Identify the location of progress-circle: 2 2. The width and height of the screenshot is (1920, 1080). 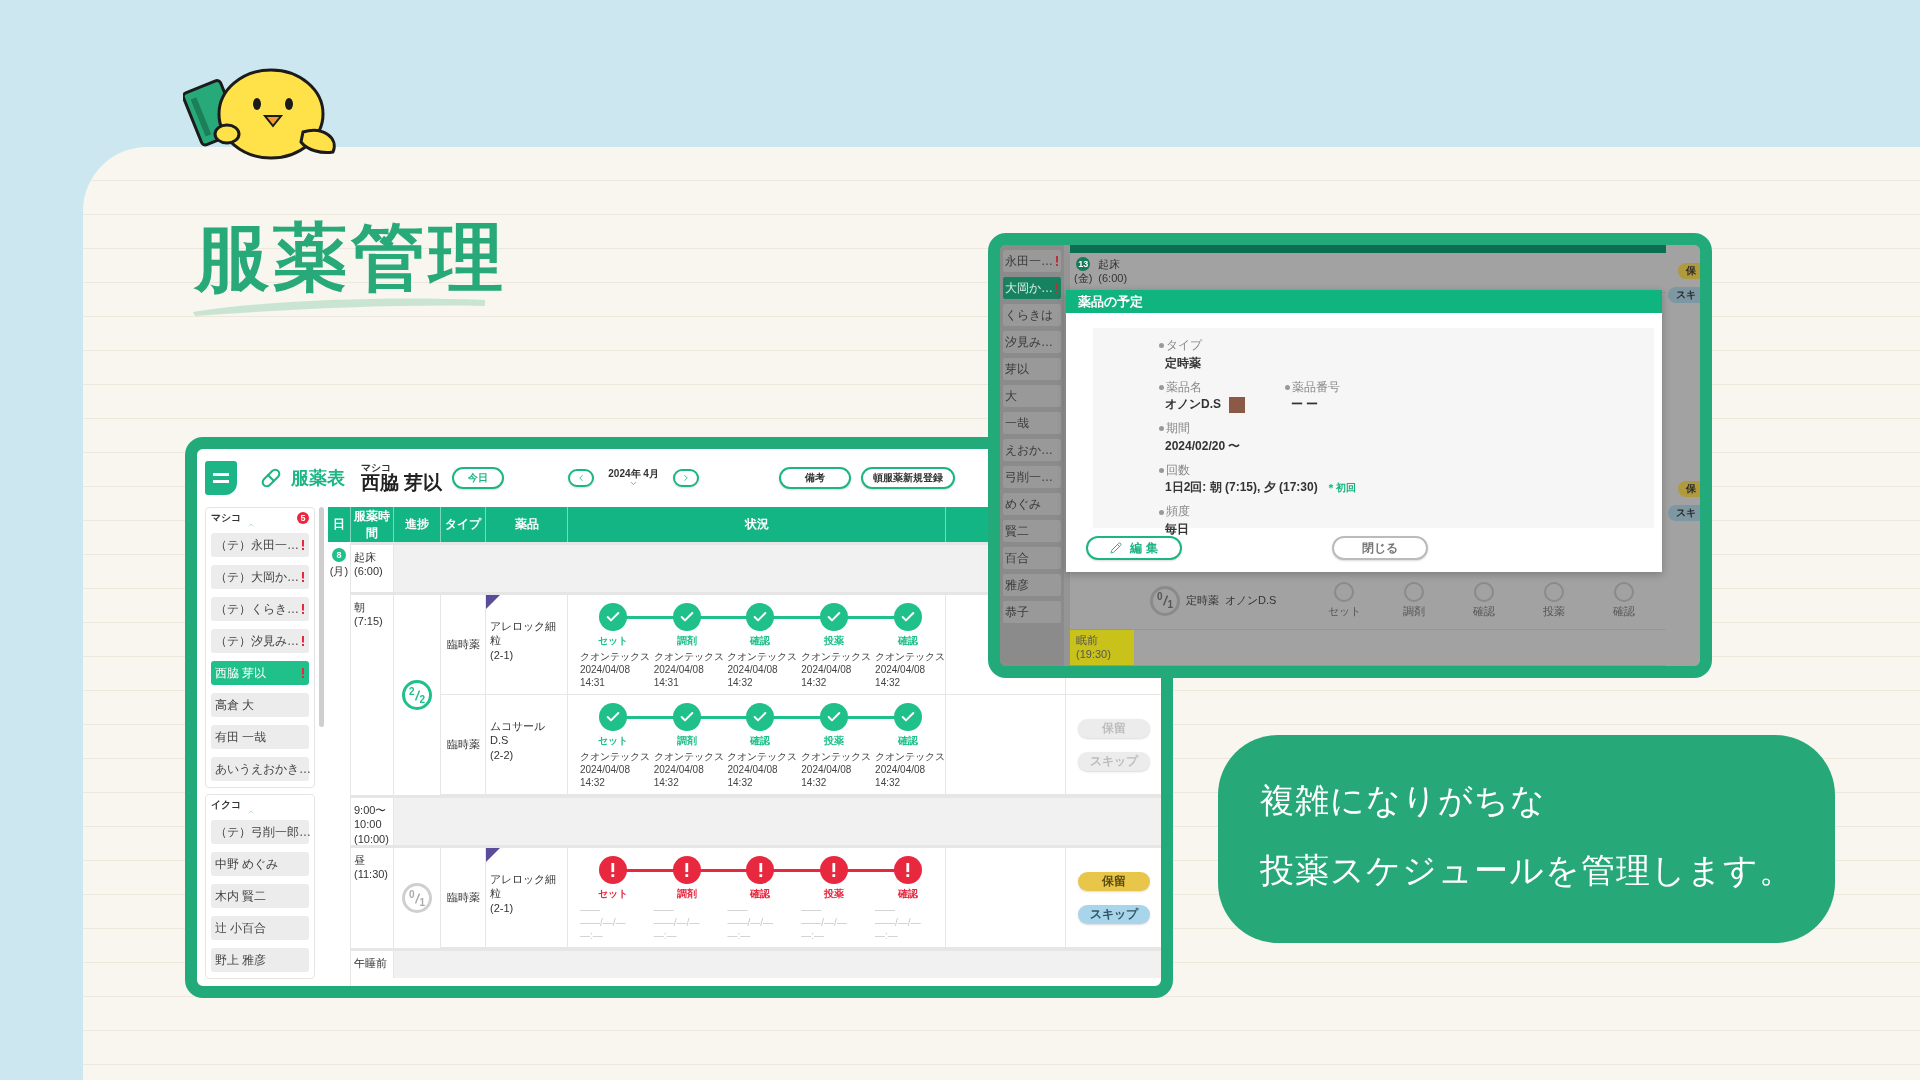
(417, 695).